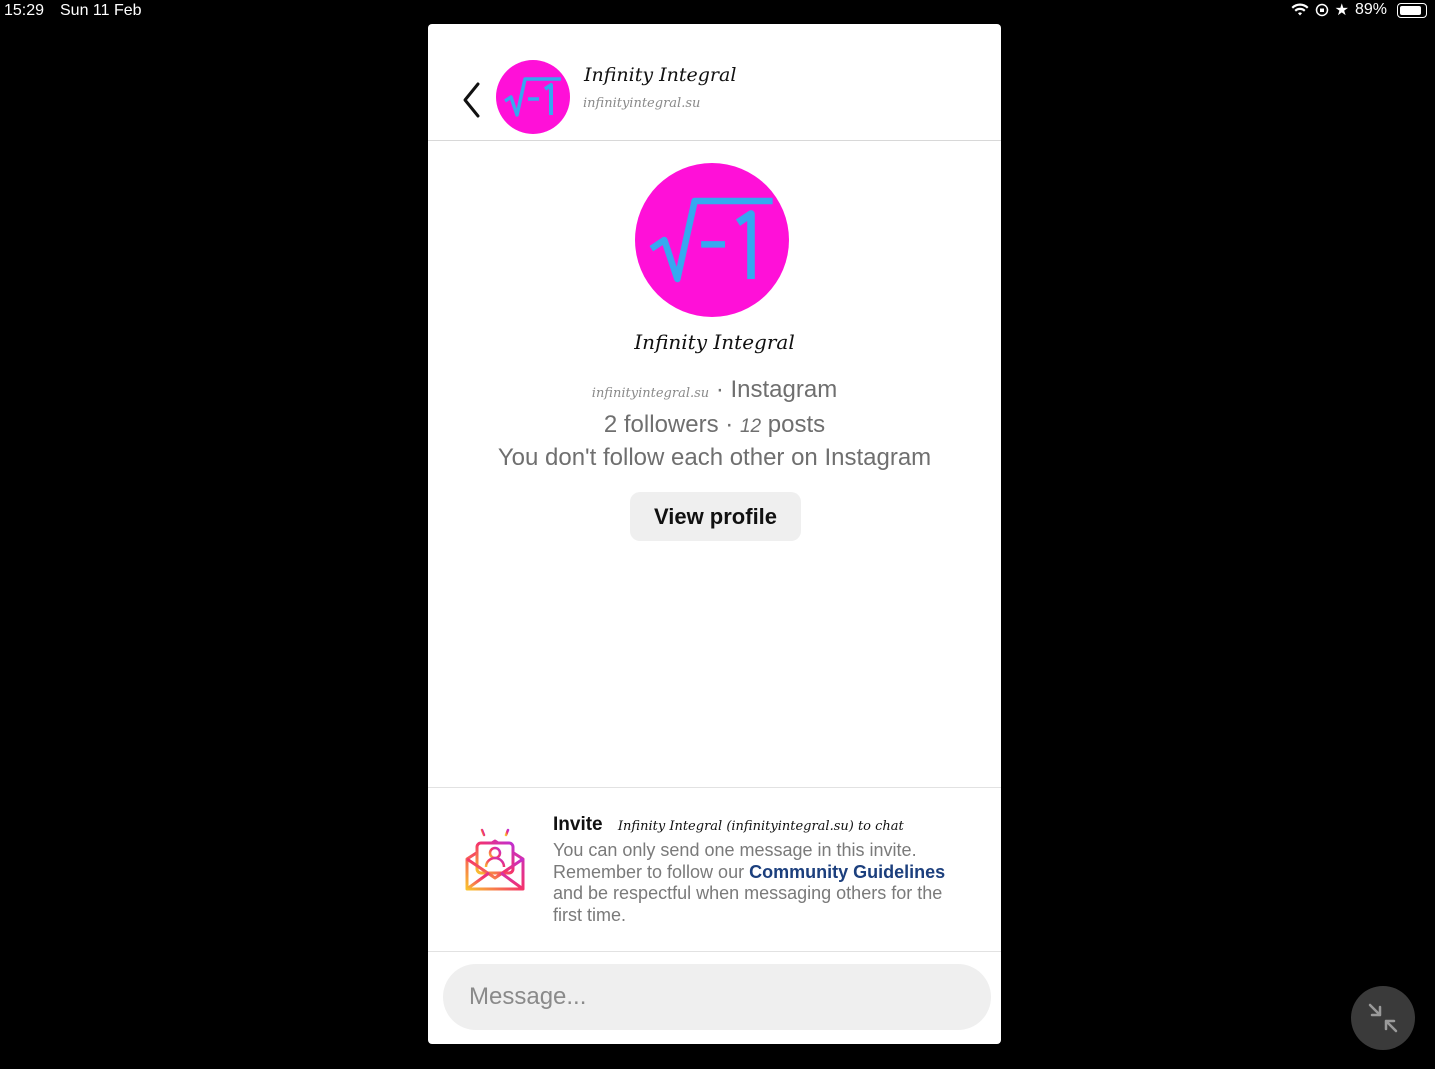 The width and height of the screenshot is (1435, 1069). I want to click on follow-status: You don't follow each other on Instagram, so click(714, 457).